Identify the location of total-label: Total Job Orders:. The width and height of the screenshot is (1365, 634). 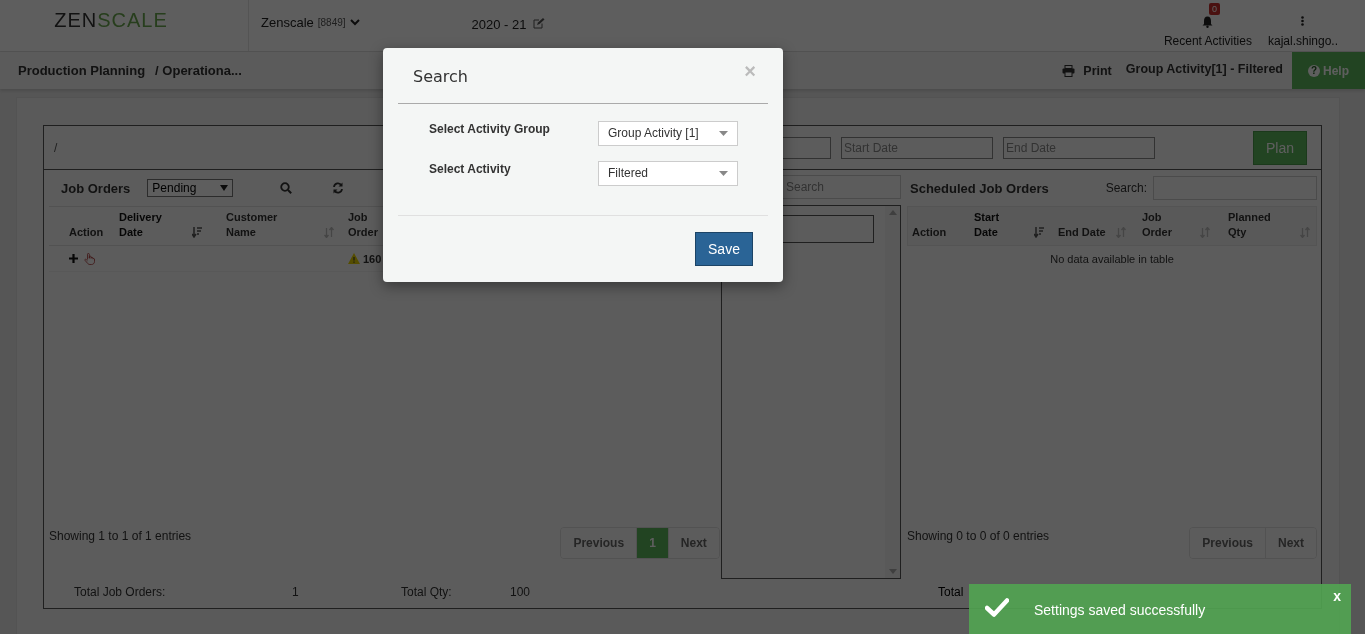
(120, 592).